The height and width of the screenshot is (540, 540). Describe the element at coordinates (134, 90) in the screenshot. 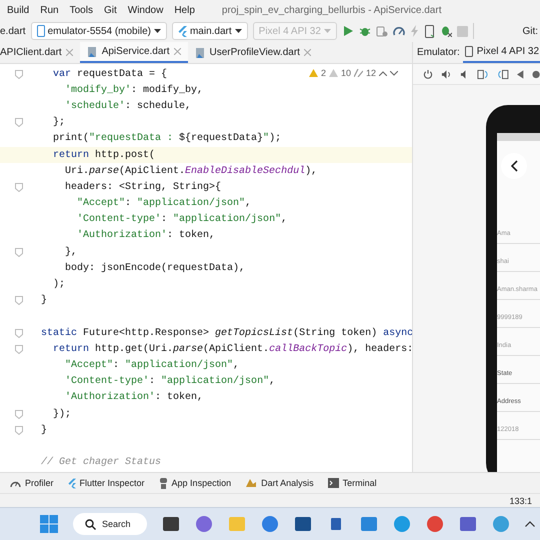

I see `code-line: 'modify_by': modify_by,` at that location.